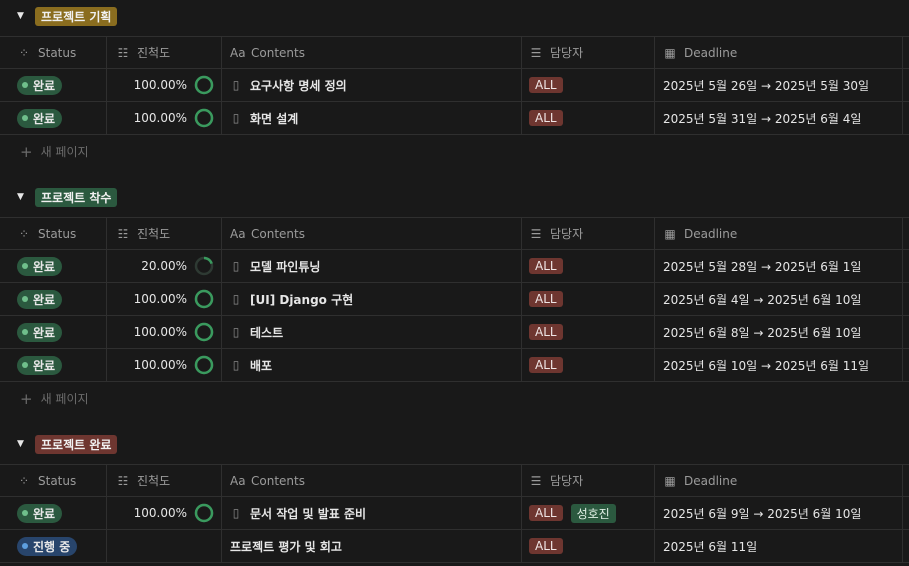 This screenshot has width=909, height=566. What do you see at coordinates (779, 365) in the screenshot?
I see `deadline-cell: 2025년 6월 10일 → 2025년 6월 11일` at bounding box center [779, 365].